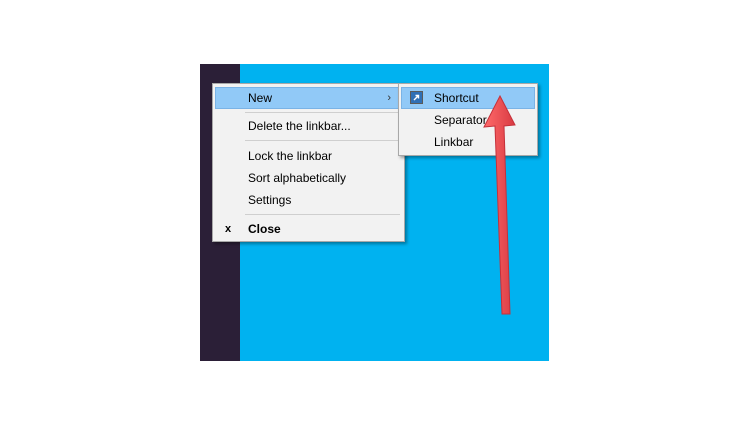 This screenshot has width=750, height=425. Describe the element at coordinates (389, 98) in the screenshot. I see `chevron-right-icon: ›` at that location.